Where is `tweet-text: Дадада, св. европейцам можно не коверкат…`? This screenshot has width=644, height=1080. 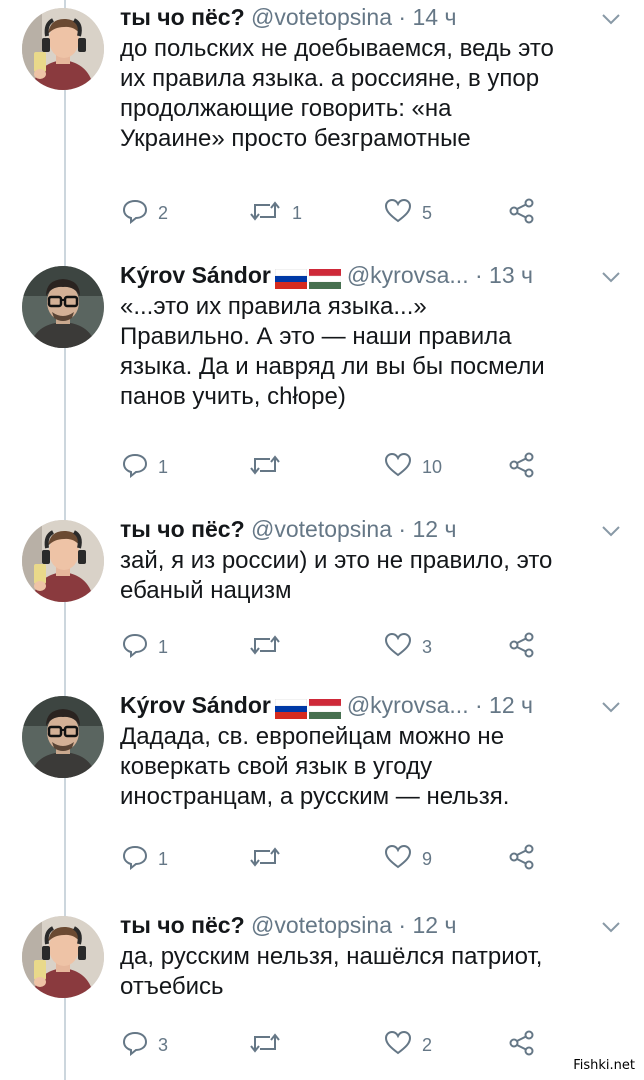
tweet-text: Дадада, св. европейцам можно не коверкат… is located at coordinates (315, 766).